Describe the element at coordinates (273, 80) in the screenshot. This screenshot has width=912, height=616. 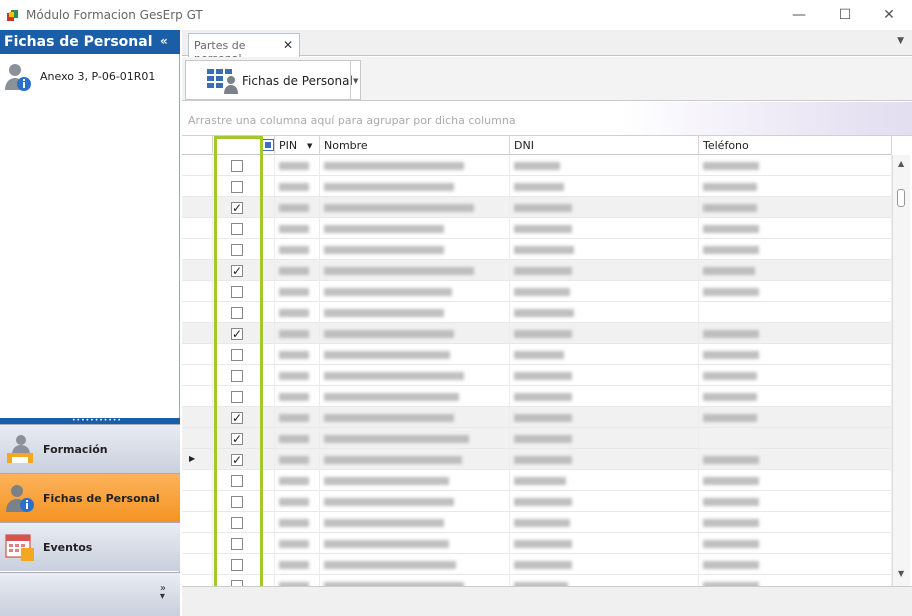
I see `fichas-de-personal-button: Fichas de Personal ▼` at that location.